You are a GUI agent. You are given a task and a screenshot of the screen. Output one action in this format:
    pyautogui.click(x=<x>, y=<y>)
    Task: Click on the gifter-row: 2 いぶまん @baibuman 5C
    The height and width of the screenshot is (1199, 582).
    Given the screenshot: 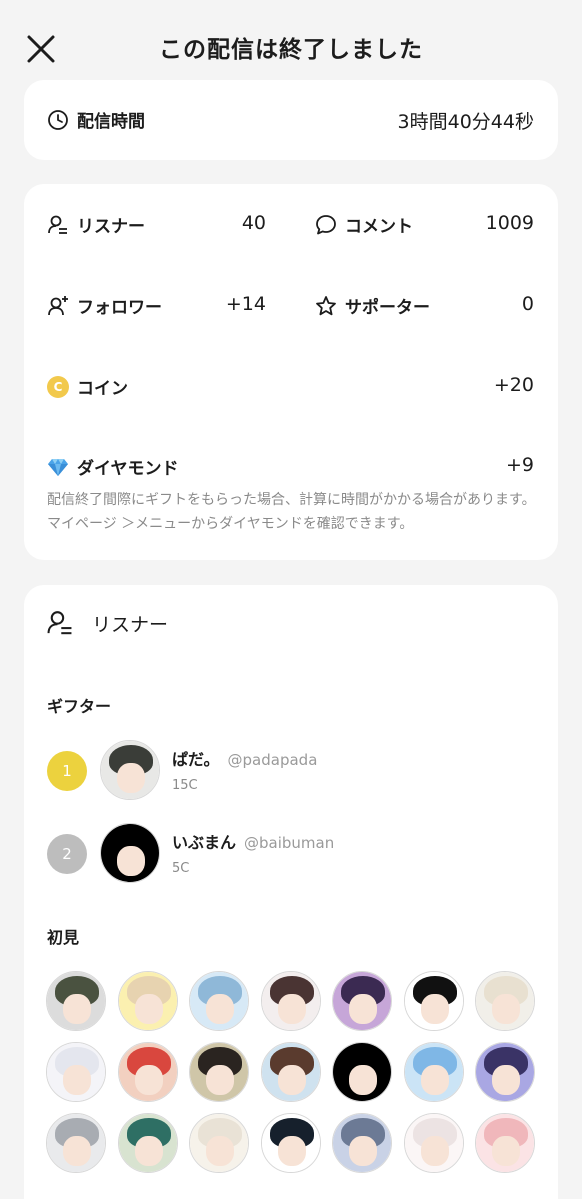 What is the action you would take?
    pyautogui.click(x=292, y=854)
    